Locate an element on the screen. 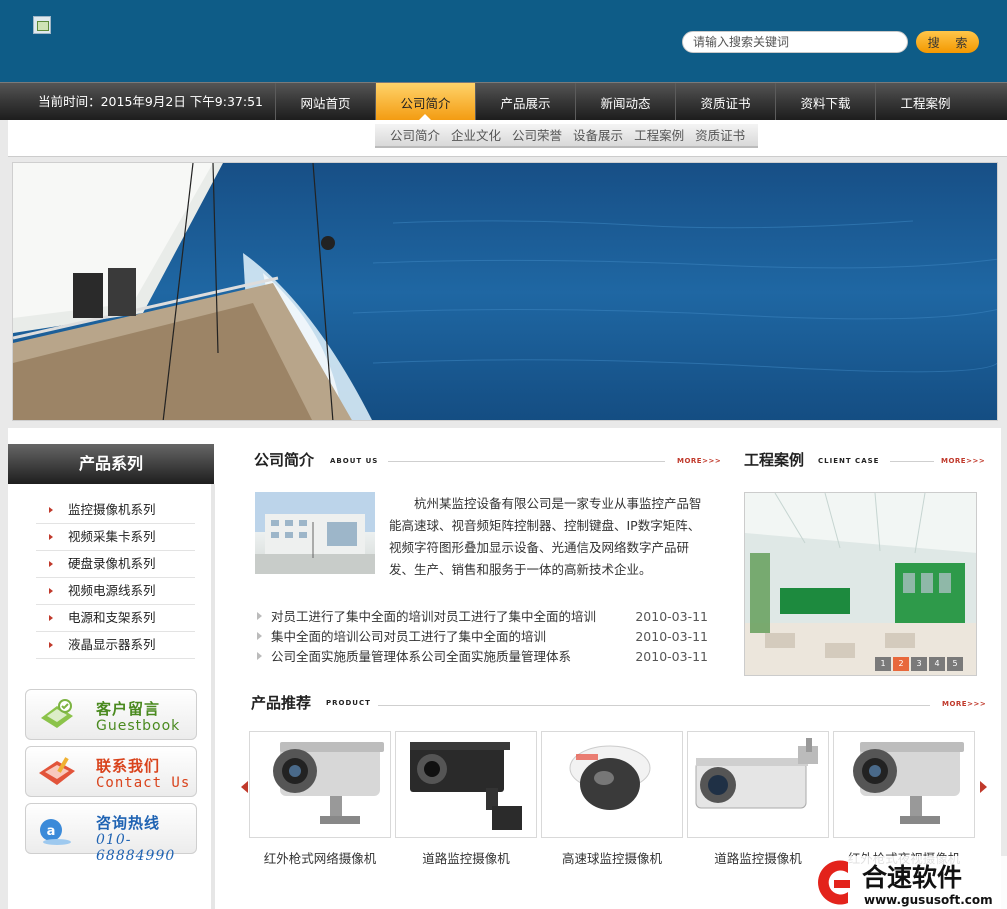  road-camera-image is located at coordinates (756, 773).